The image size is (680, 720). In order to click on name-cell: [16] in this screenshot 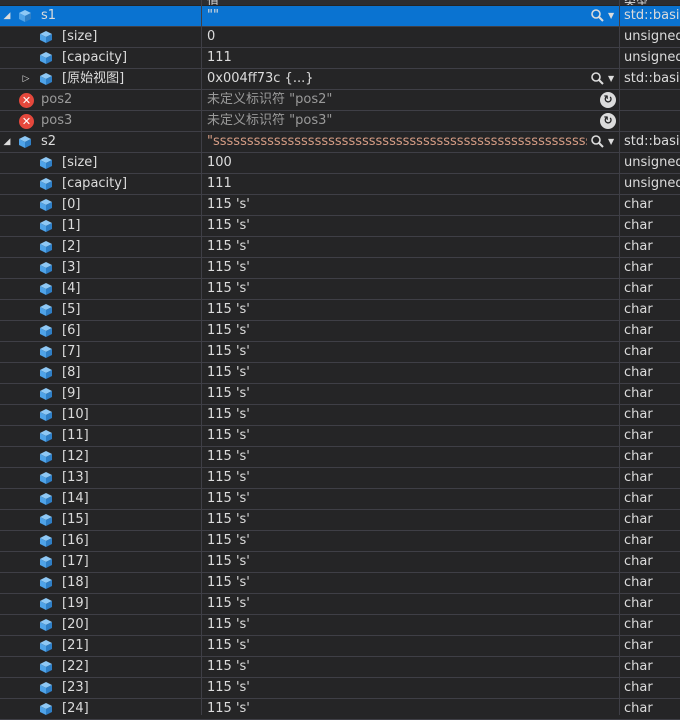, I will do `click(100, 541)`.